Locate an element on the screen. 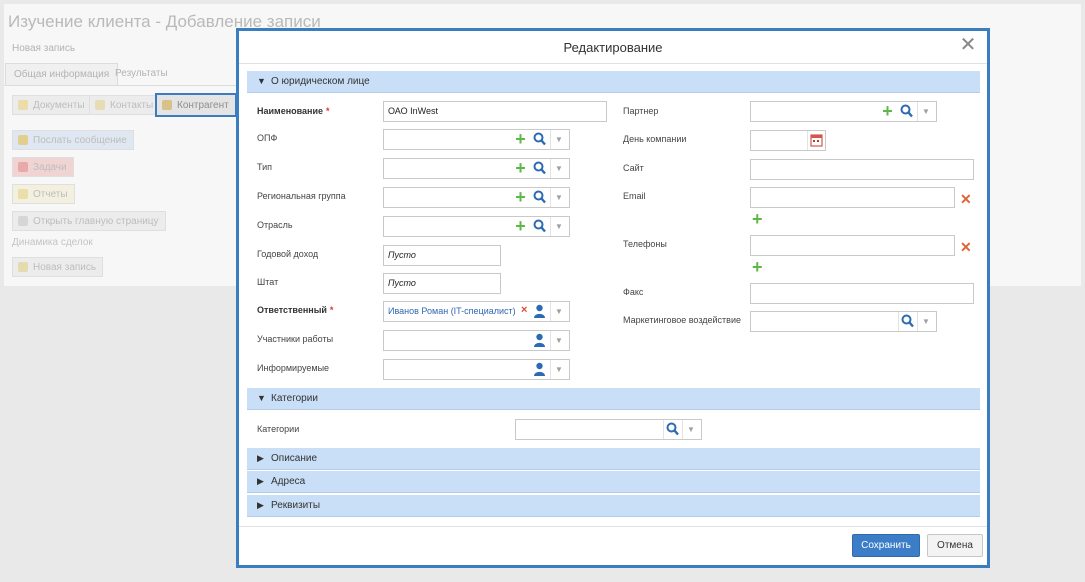 This screenshot has width=1085, height=582. revenue-input: Пусто is located at coordinates (442, 255).